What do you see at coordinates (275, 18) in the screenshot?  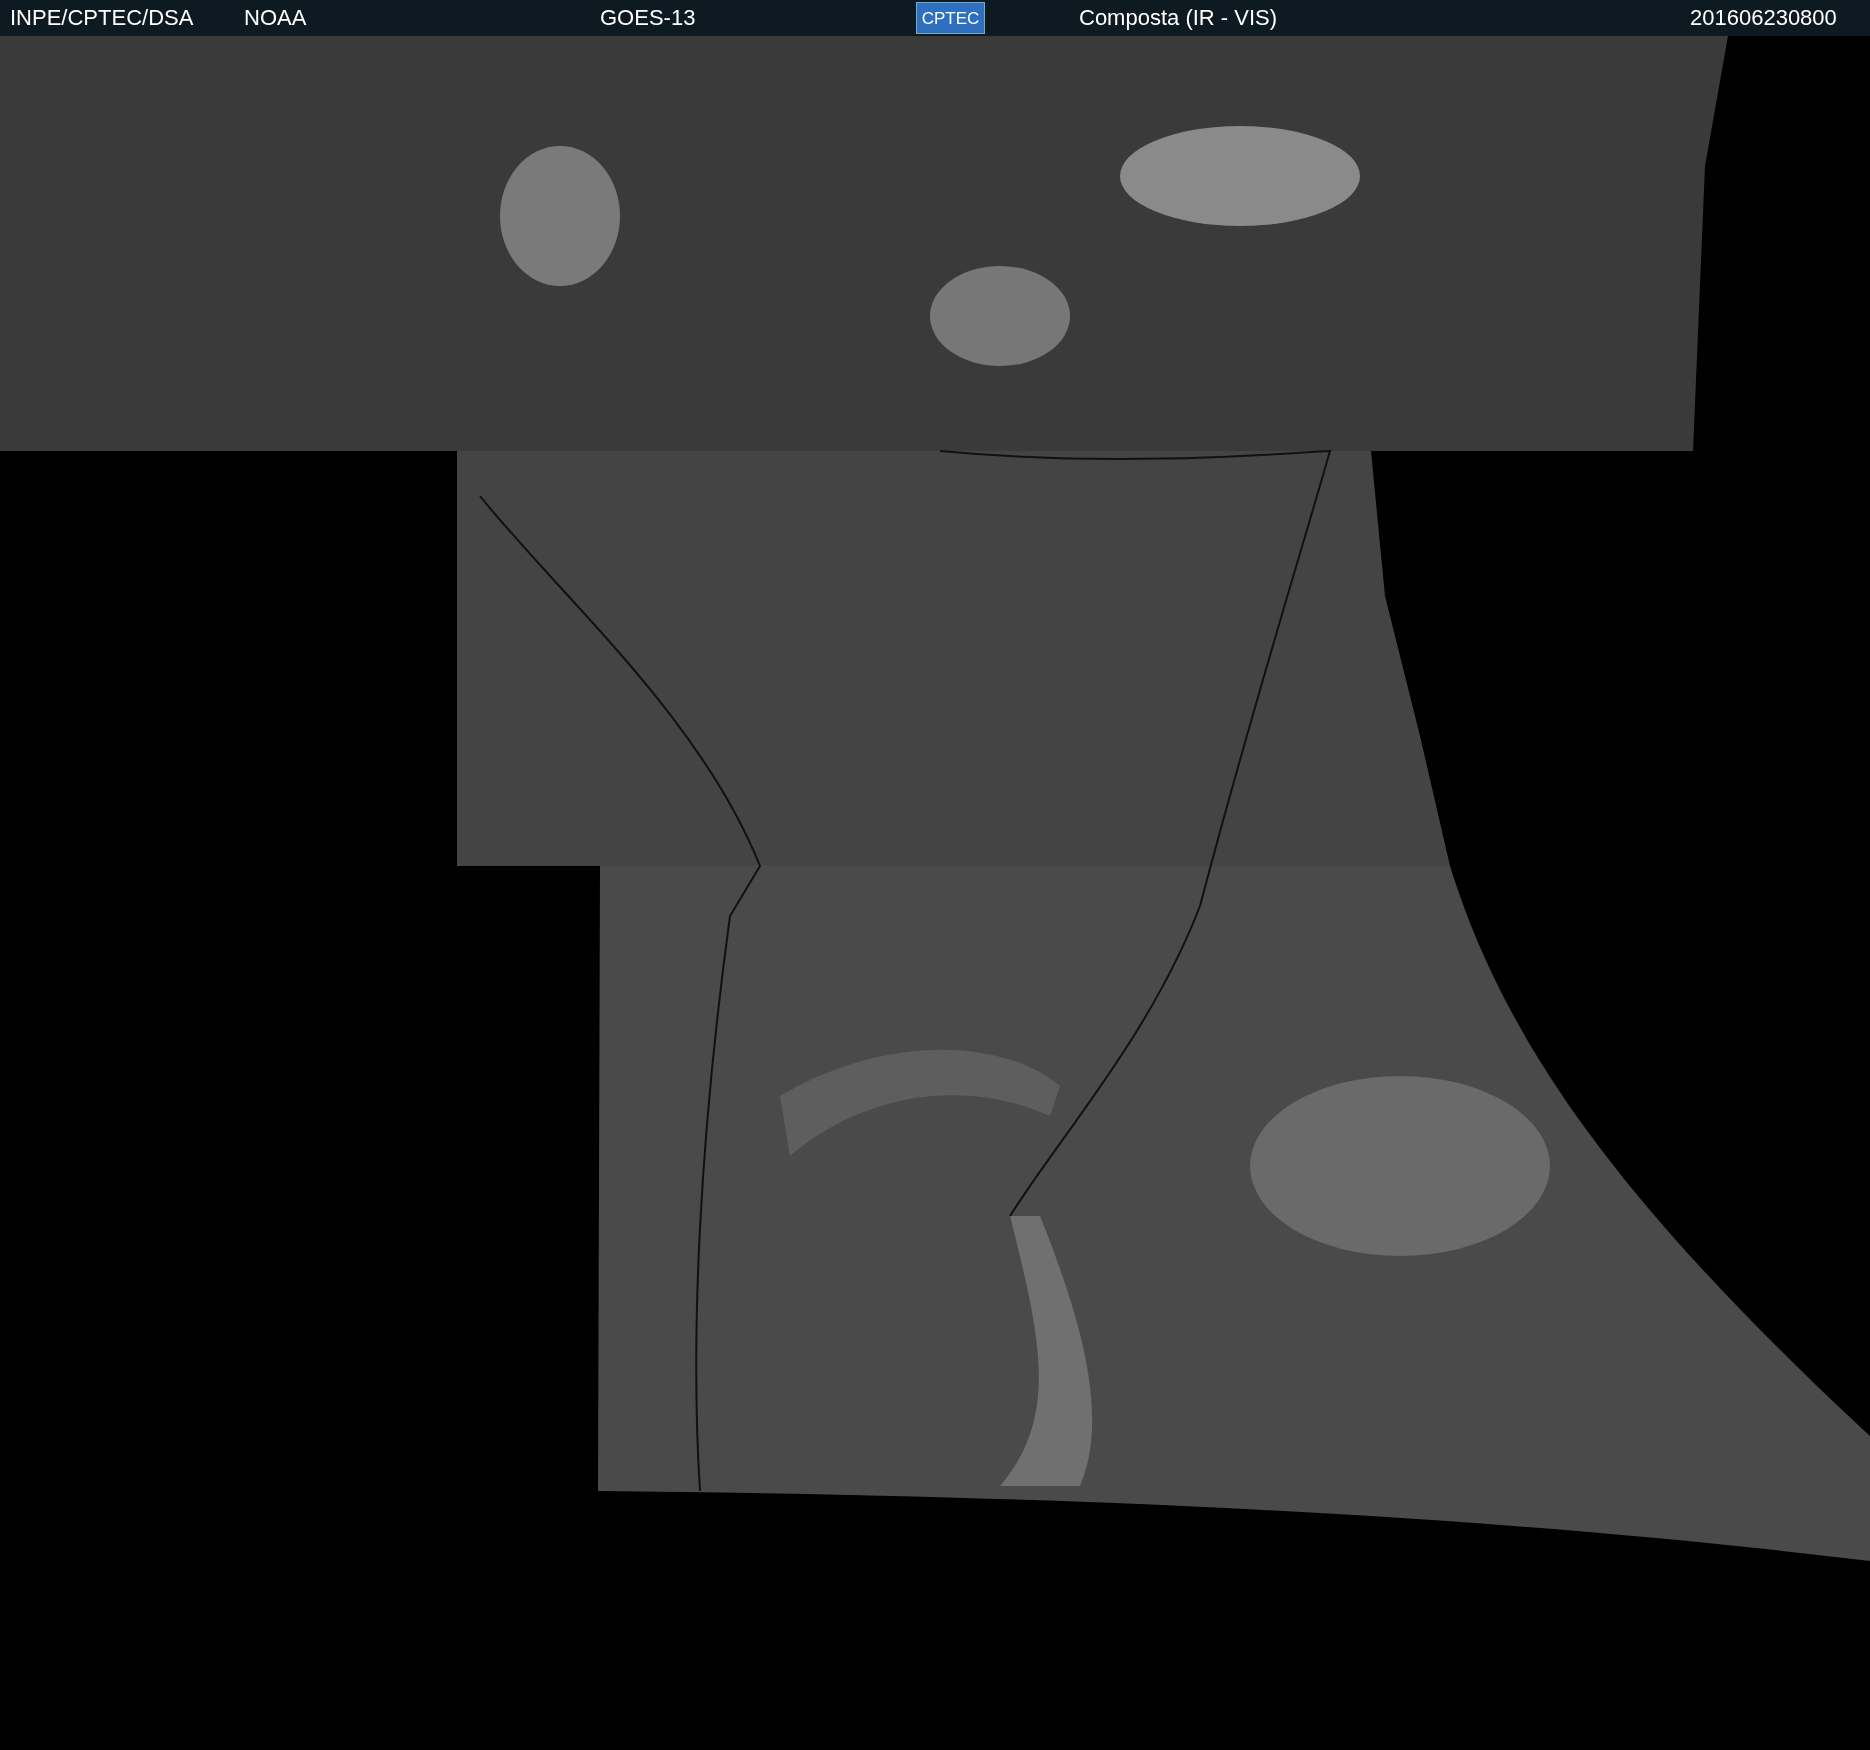 I see `header-label: NOAA` at bounding box center [275, 18].